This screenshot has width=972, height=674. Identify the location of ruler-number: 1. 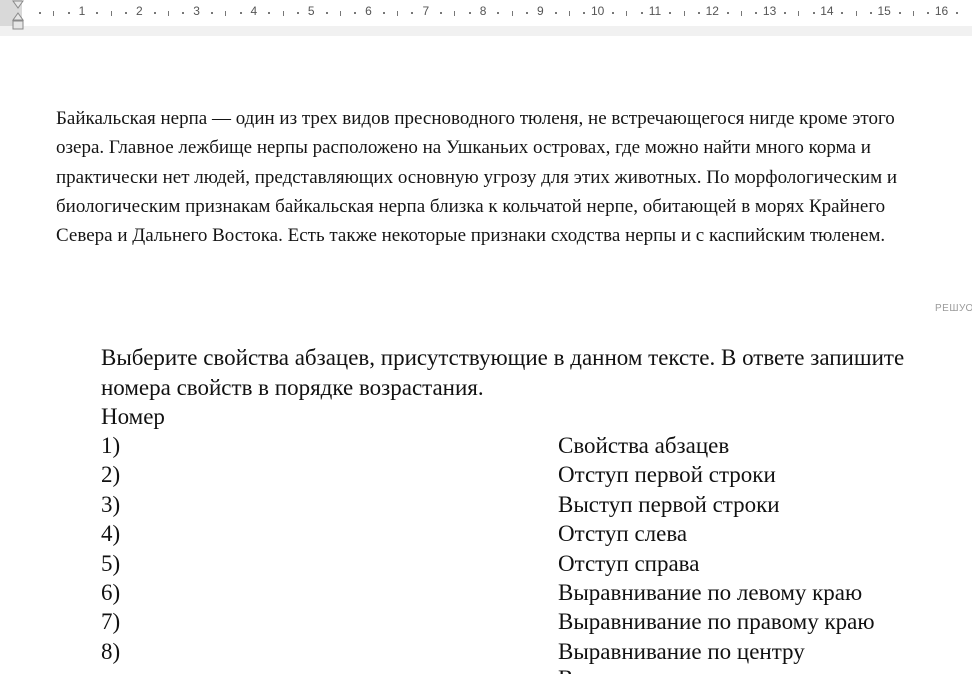
(82, 11).